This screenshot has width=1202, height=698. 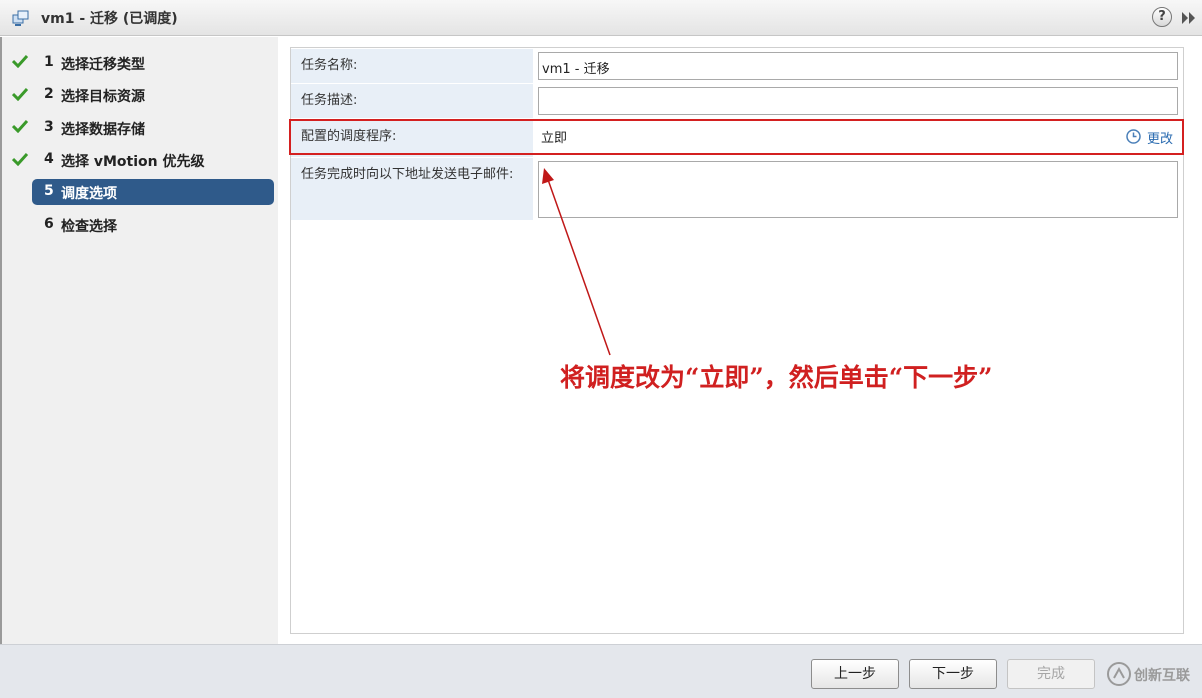 What do you see at coordinates (153, 128) in the screenshot?
I see `step-select-datastore: 3 选择数据存储` at bounding box center [153, 128].